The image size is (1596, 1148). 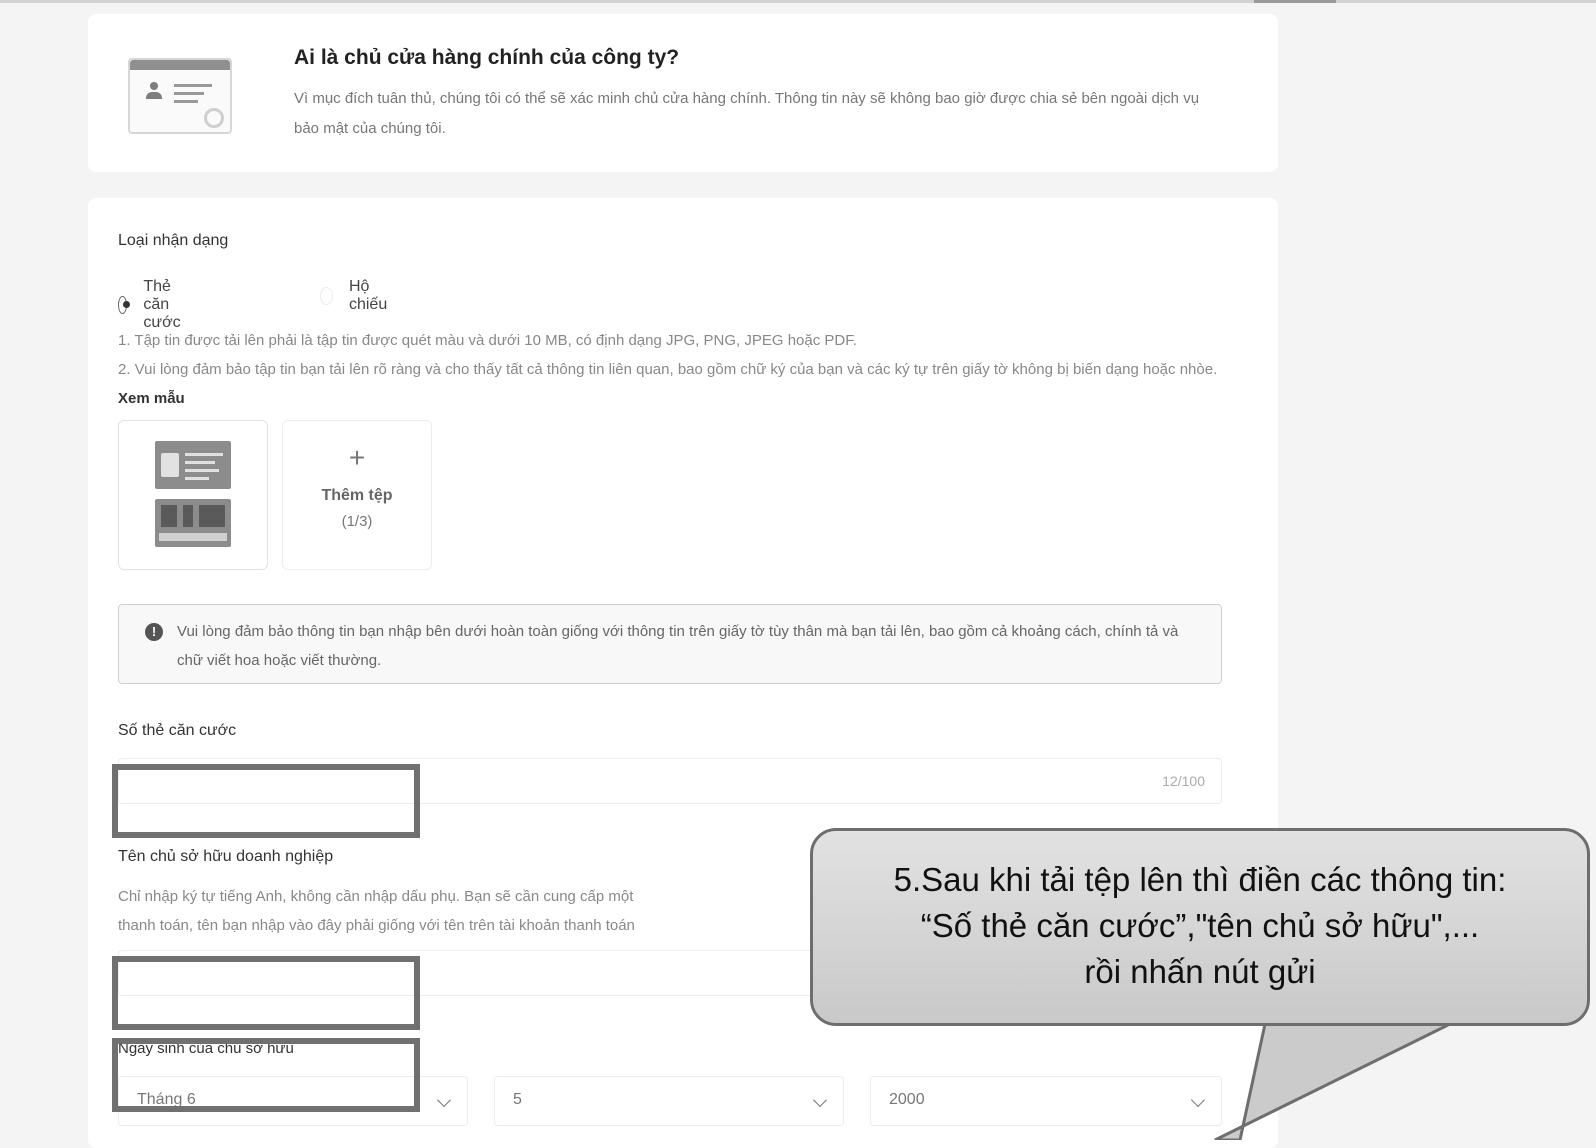 What do you see at coordinates (798, 1) in the screenshot?
I see `top-divider` at bounding box center [798, 1].